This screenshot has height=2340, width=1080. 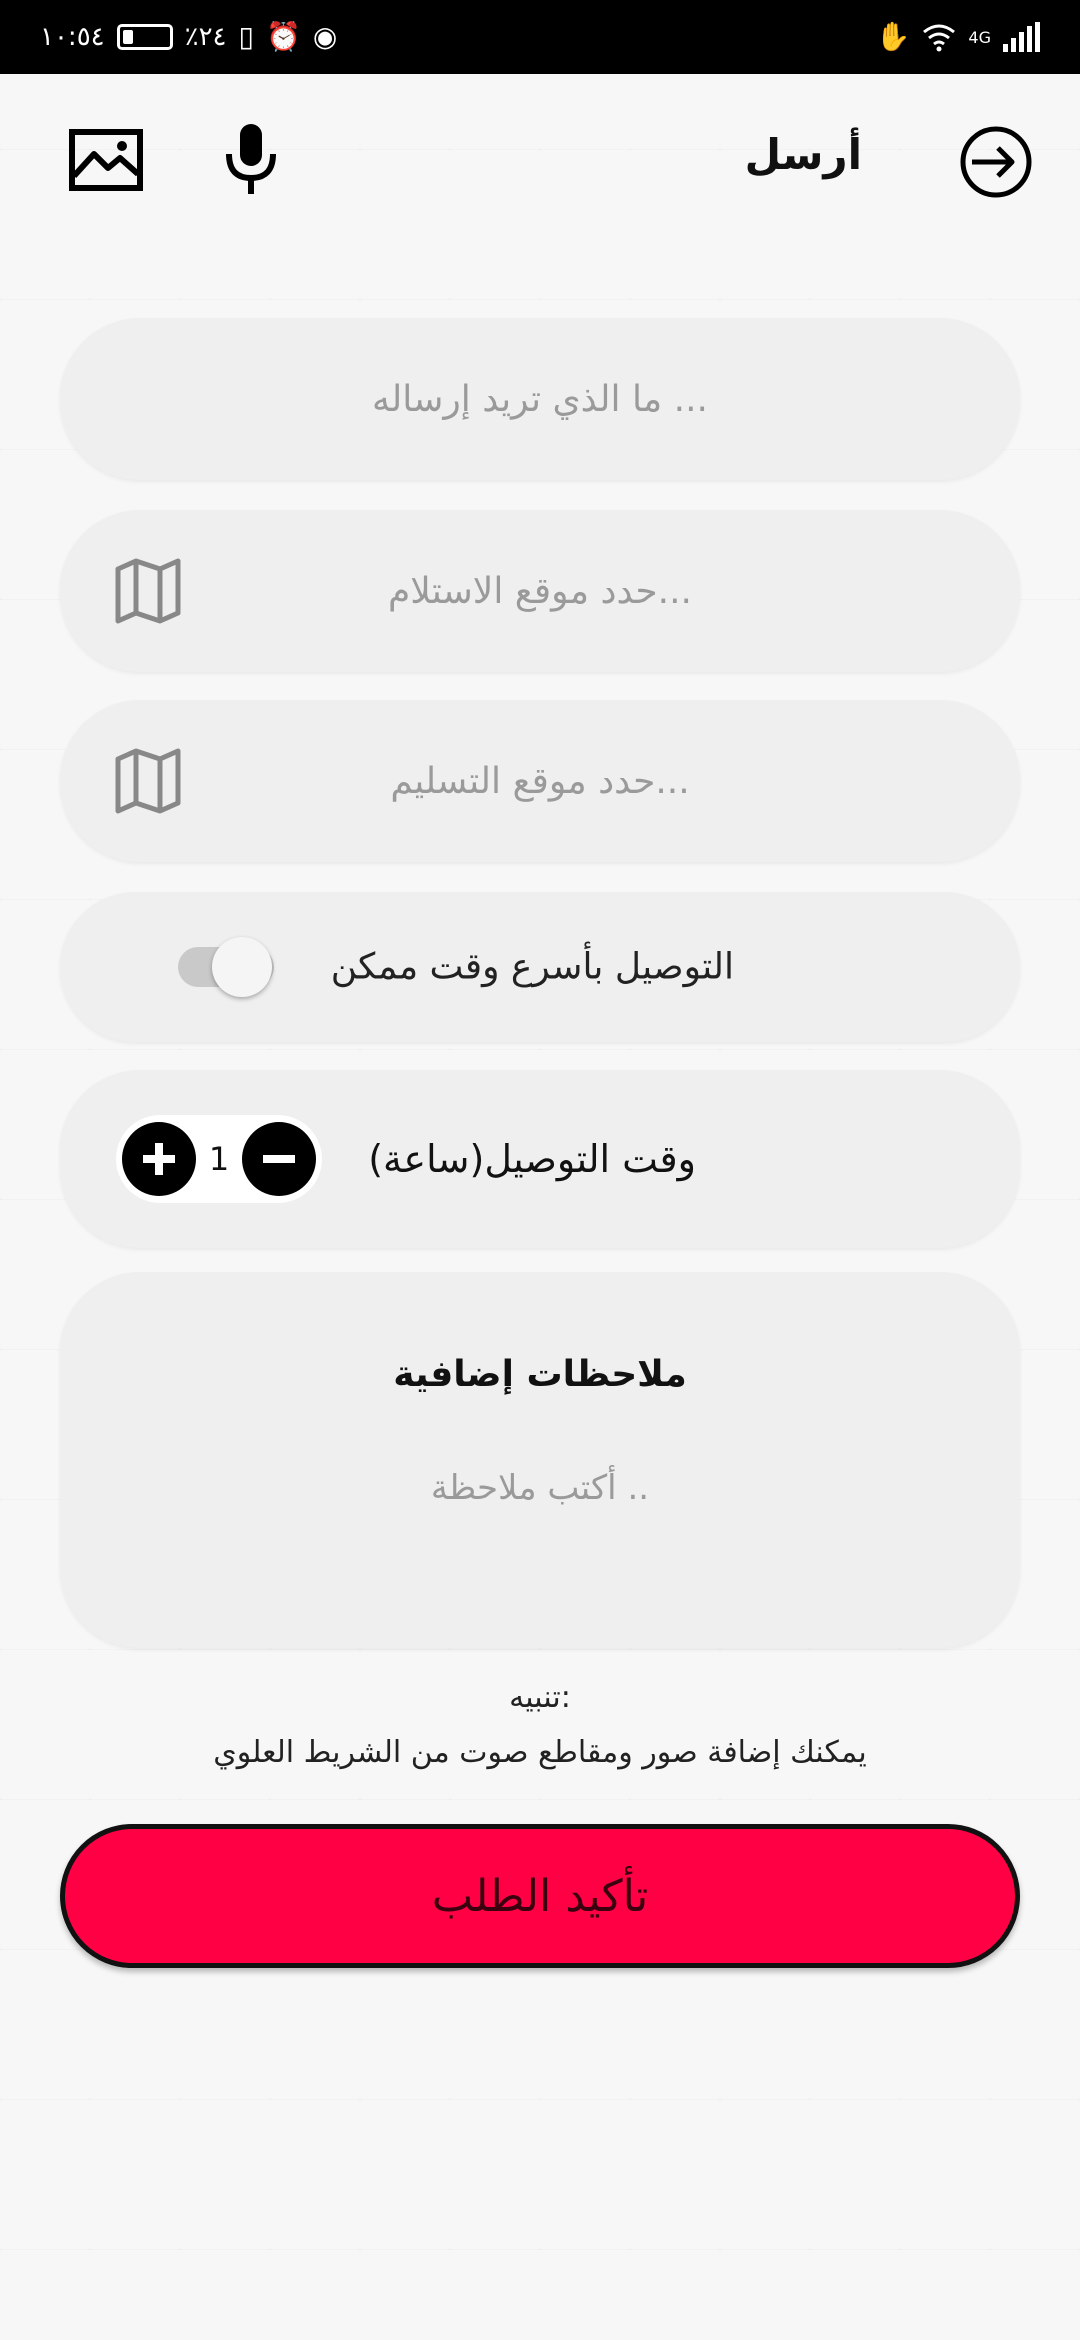 What do you see at coordinates (226, 967) in the screenshot?
I see `fast-delivery-toggle` at bounding box center [226, 967].